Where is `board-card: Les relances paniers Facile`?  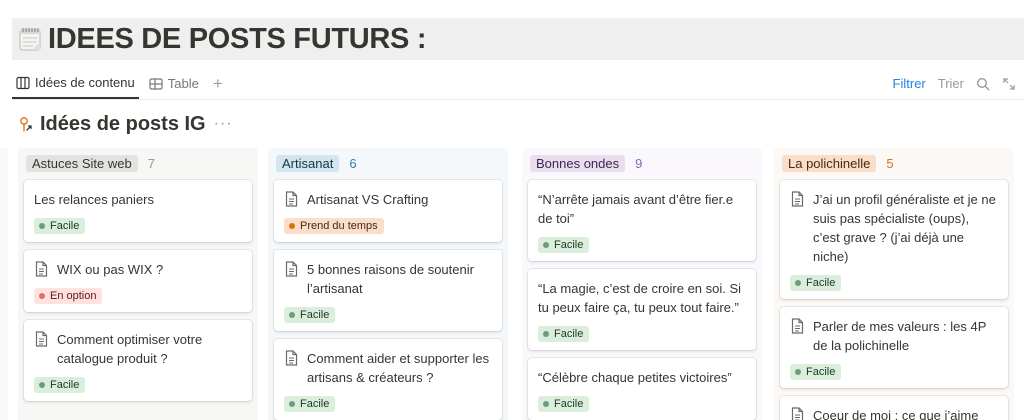
board-card: Les relances paniers Facile is located at coordinates (138, 211).